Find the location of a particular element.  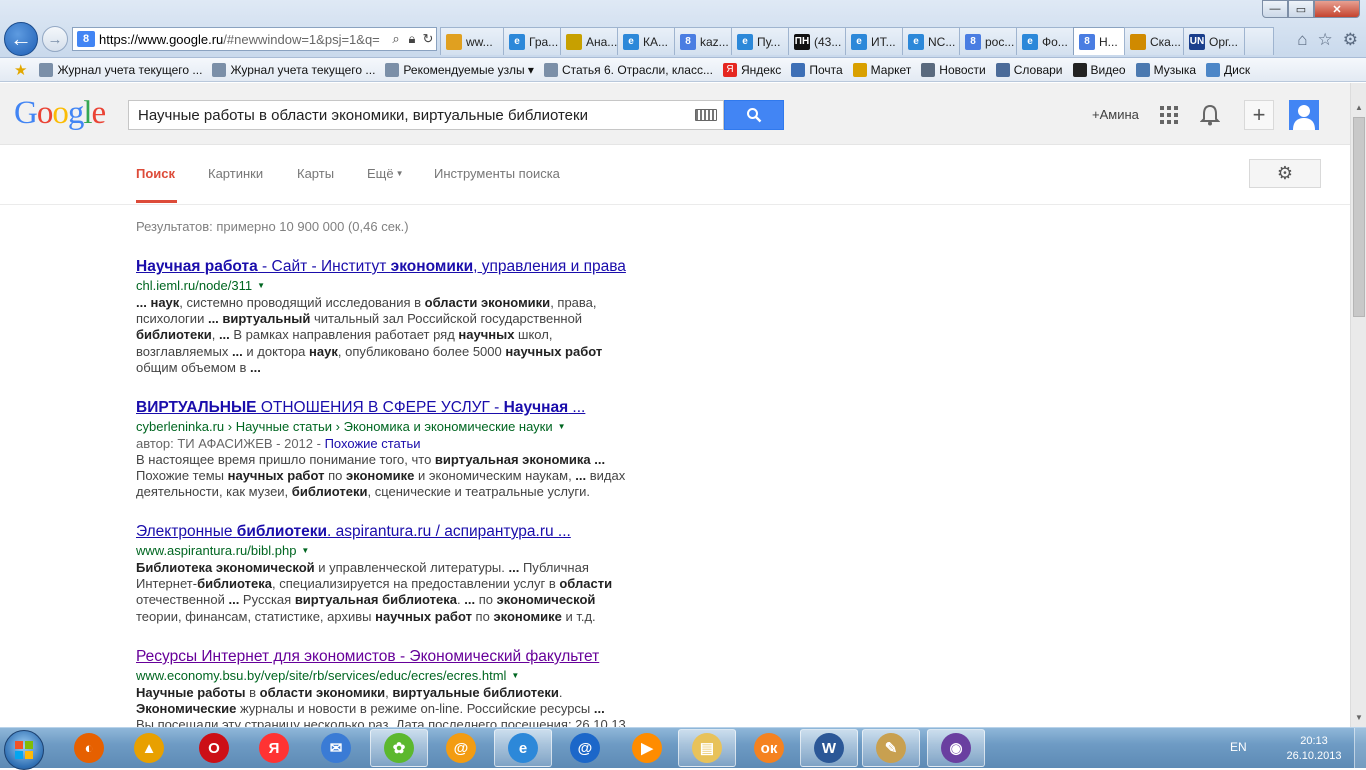

google-favicon-icon: 8 is located at coordinates (86, 39).